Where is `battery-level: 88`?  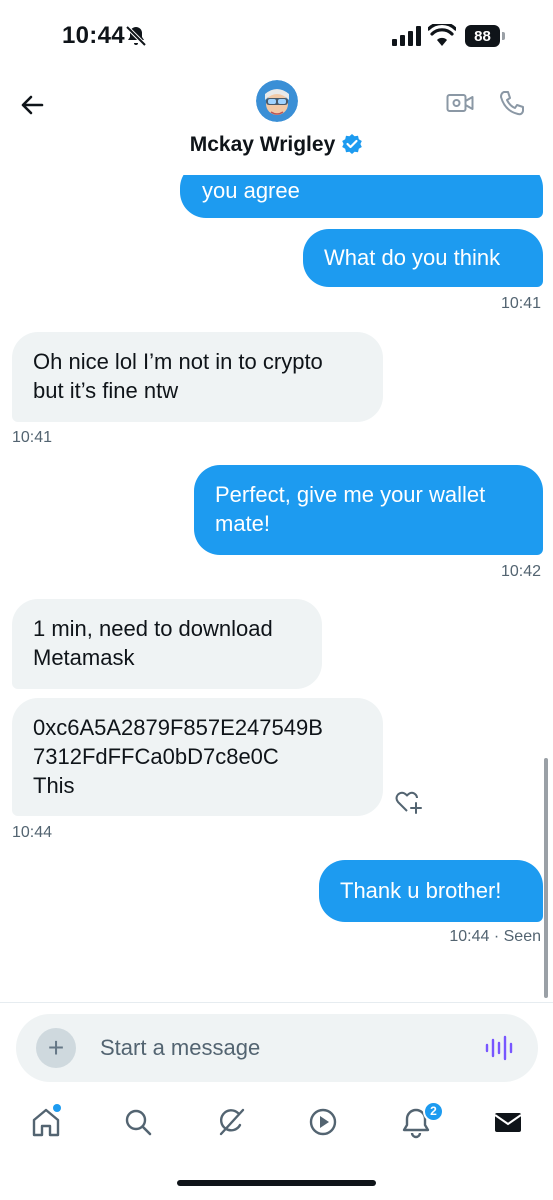
battery-level: 88 is located at coordinates (482, 36).